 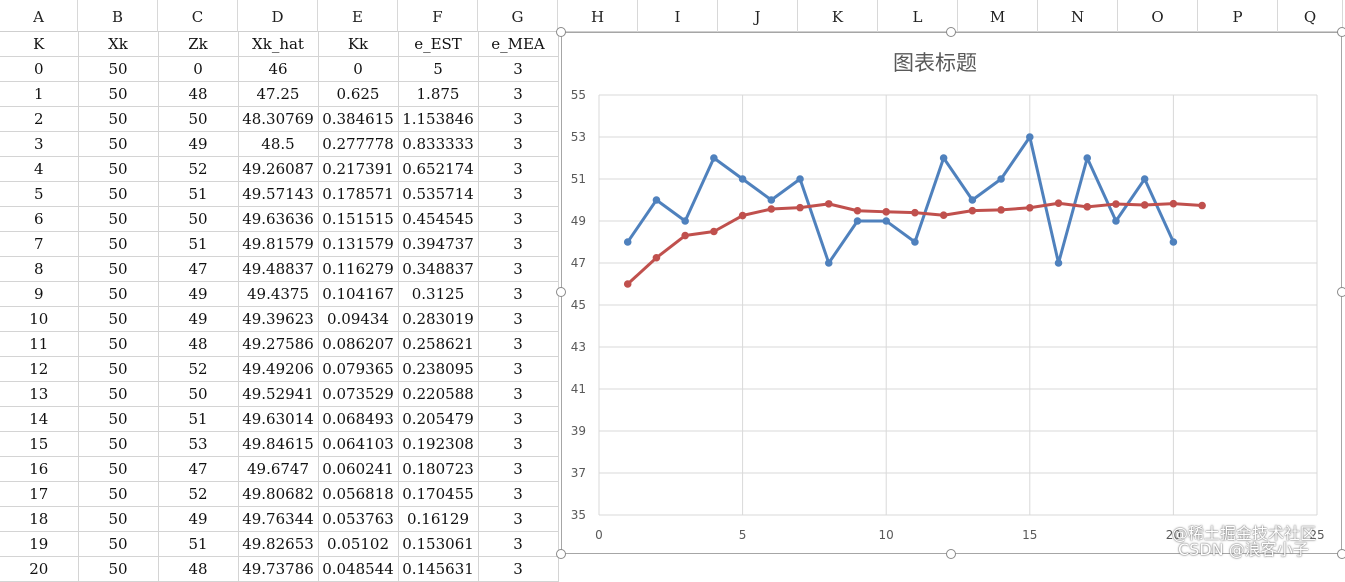 I want to click on table-cell: 0.258621, so click(x=438, y=344).